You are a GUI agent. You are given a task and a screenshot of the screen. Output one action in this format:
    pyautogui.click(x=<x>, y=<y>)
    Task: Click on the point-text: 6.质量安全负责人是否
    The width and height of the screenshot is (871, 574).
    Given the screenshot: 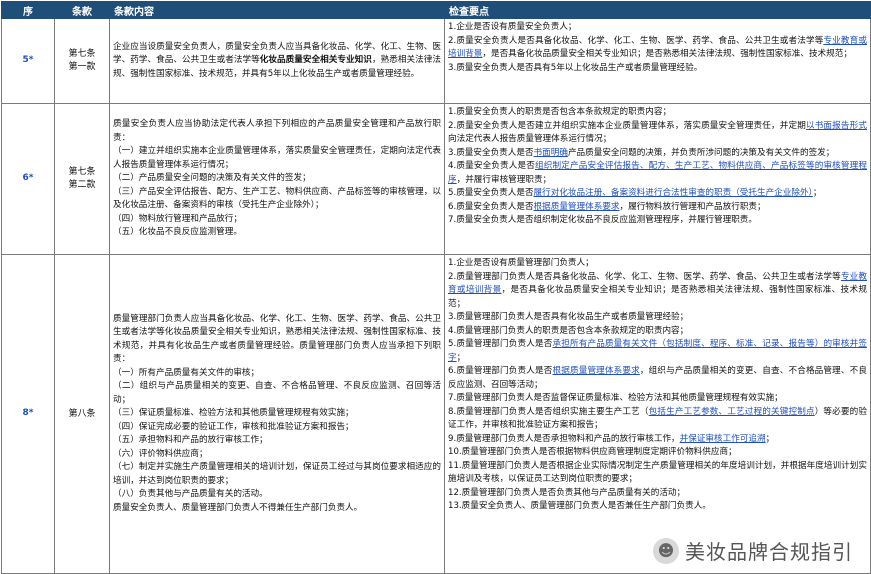 What is the action you would take?
    pyautogui.click(x=491, y=206)
    